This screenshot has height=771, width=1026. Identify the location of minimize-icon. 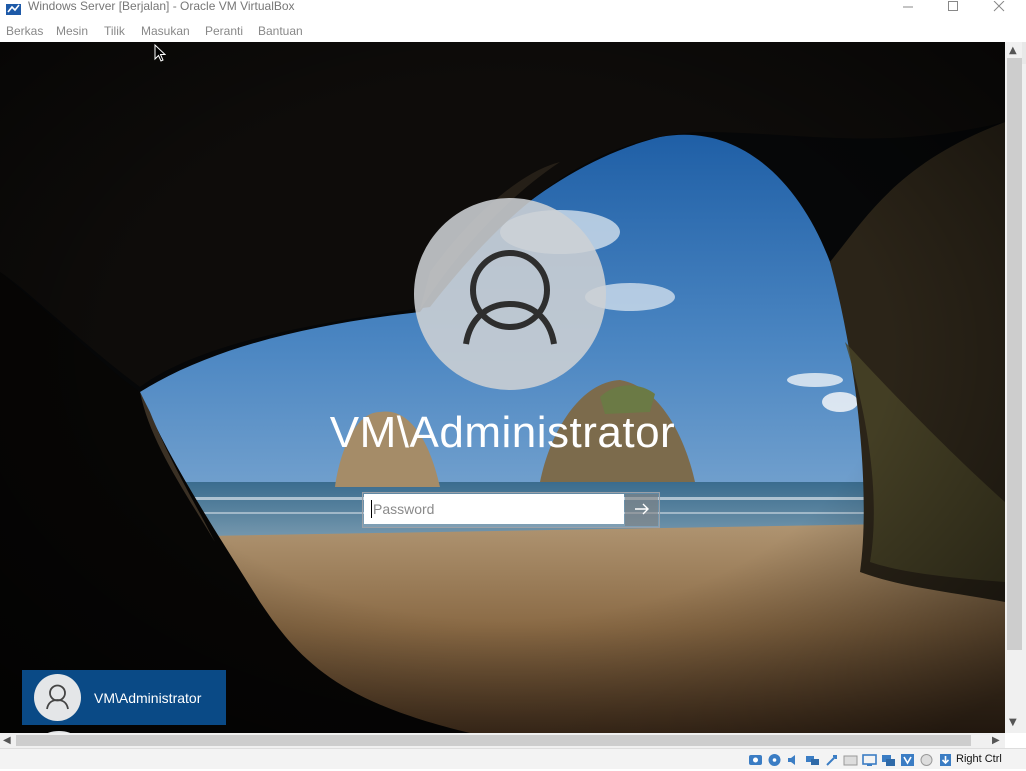
(908, 7).